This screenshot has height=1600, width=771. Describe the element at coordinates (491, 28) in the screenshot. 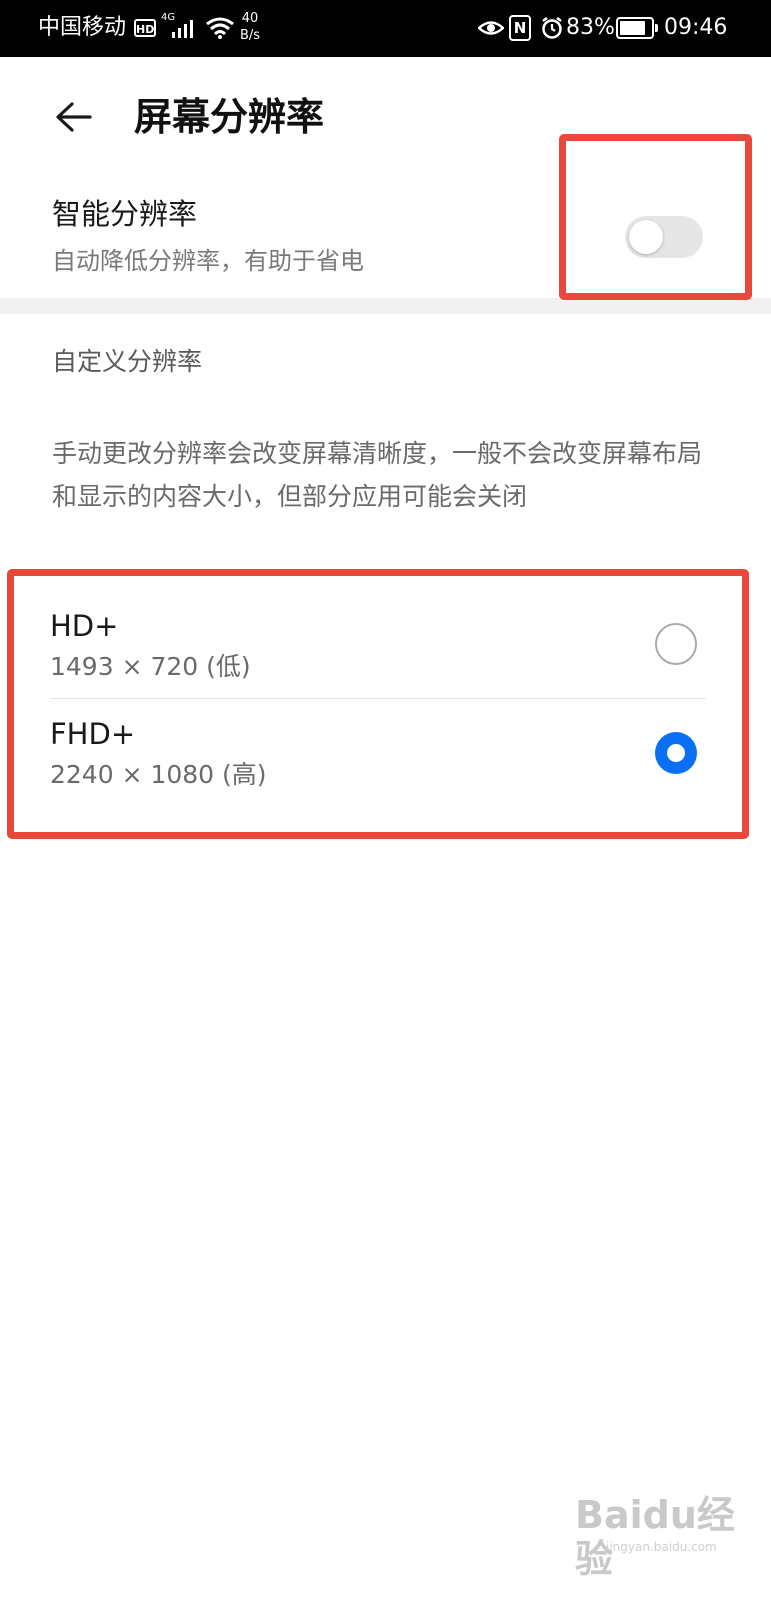

I see `eye-comfort-icon` at that location.